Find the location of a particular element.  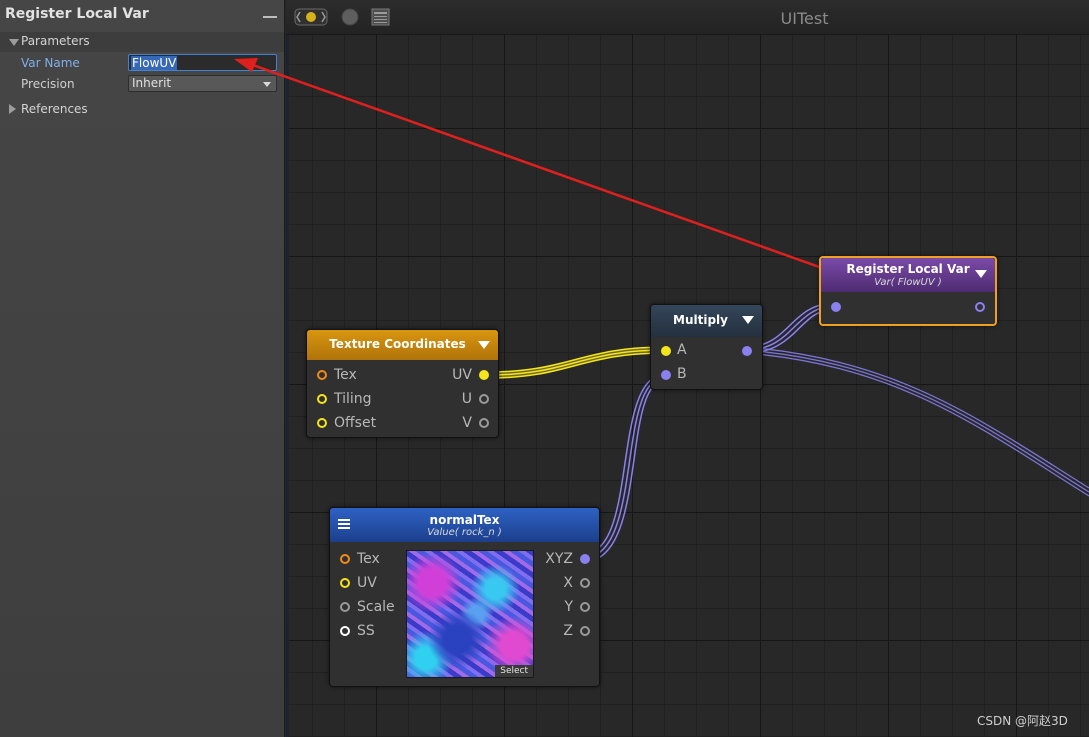

references-label: References is located at coordinates (54, 109).